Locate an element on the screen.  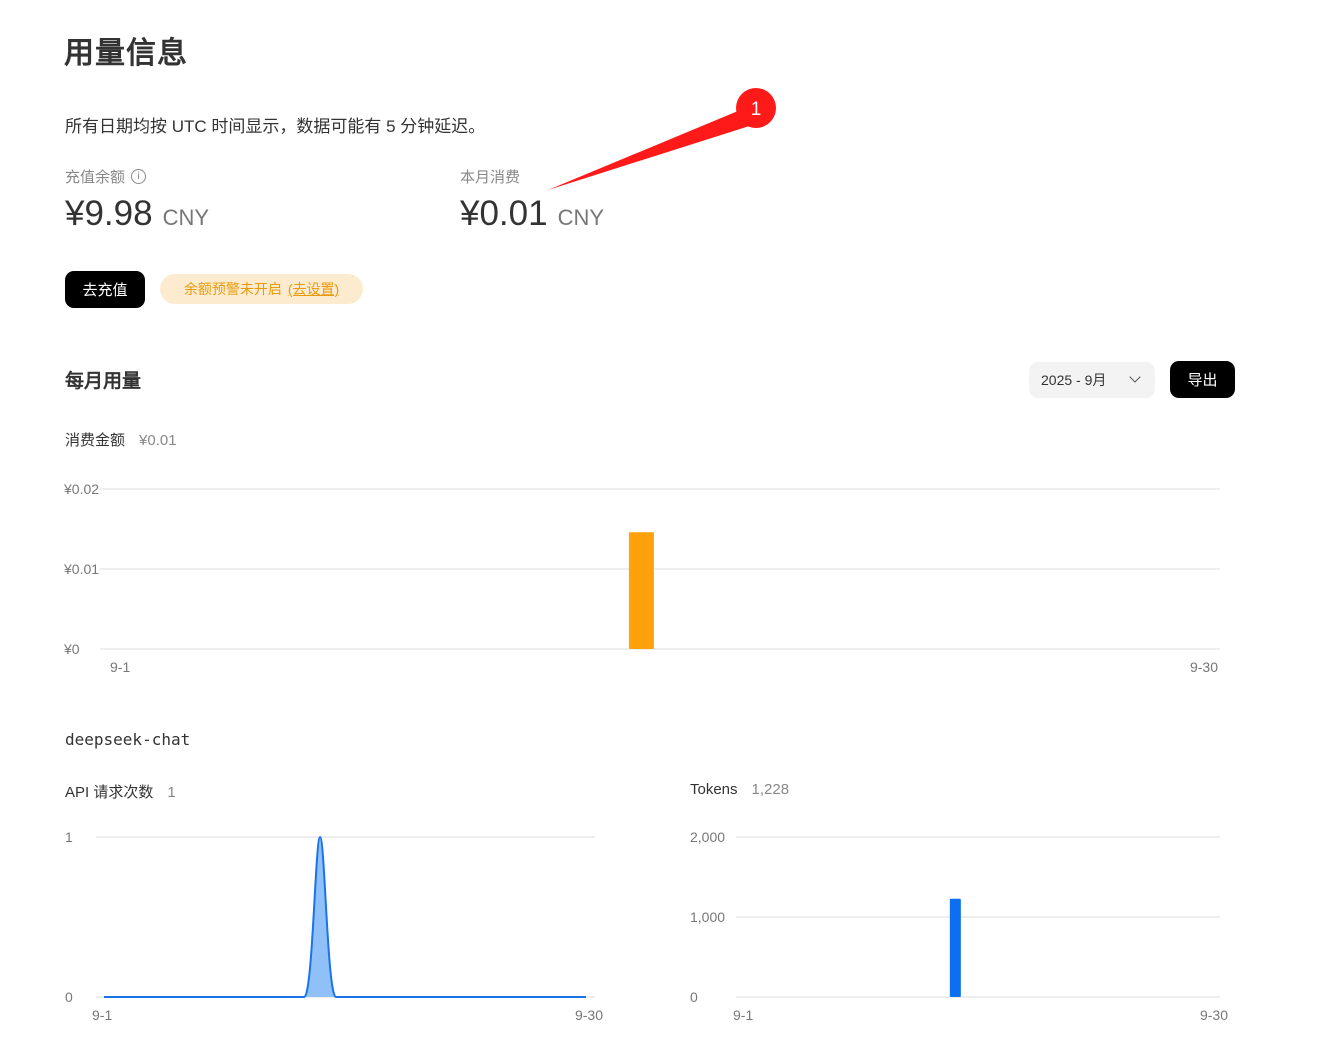
balance-label-row: 充值余额 i is located at coordinates (106, 176).